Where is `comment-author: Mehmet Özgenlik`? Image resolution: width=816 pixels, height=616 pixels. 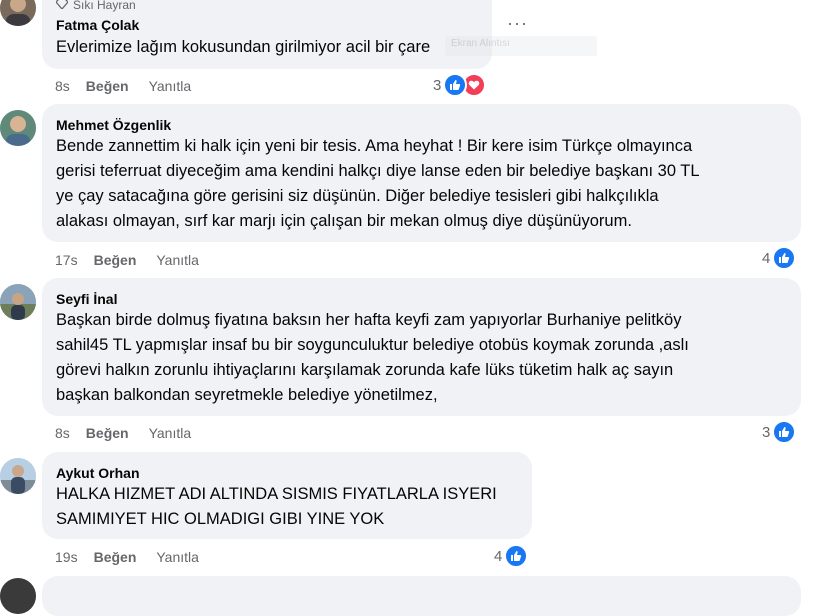
comment-author: Mehmet Özgenlik is located at coordinates (113, 125).